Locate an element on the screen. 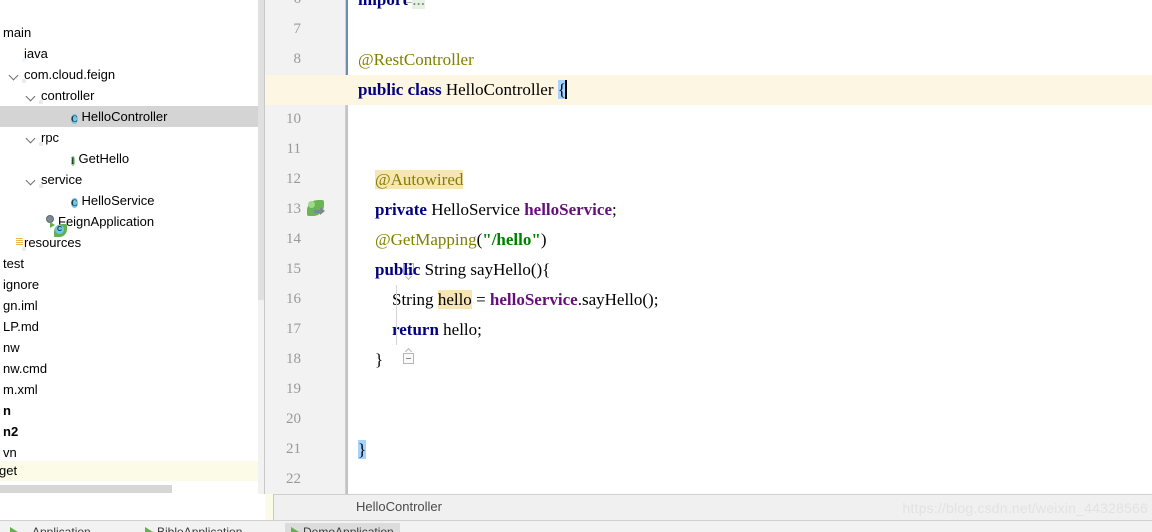  line-number: 16 is located at coordinates (293, 299).